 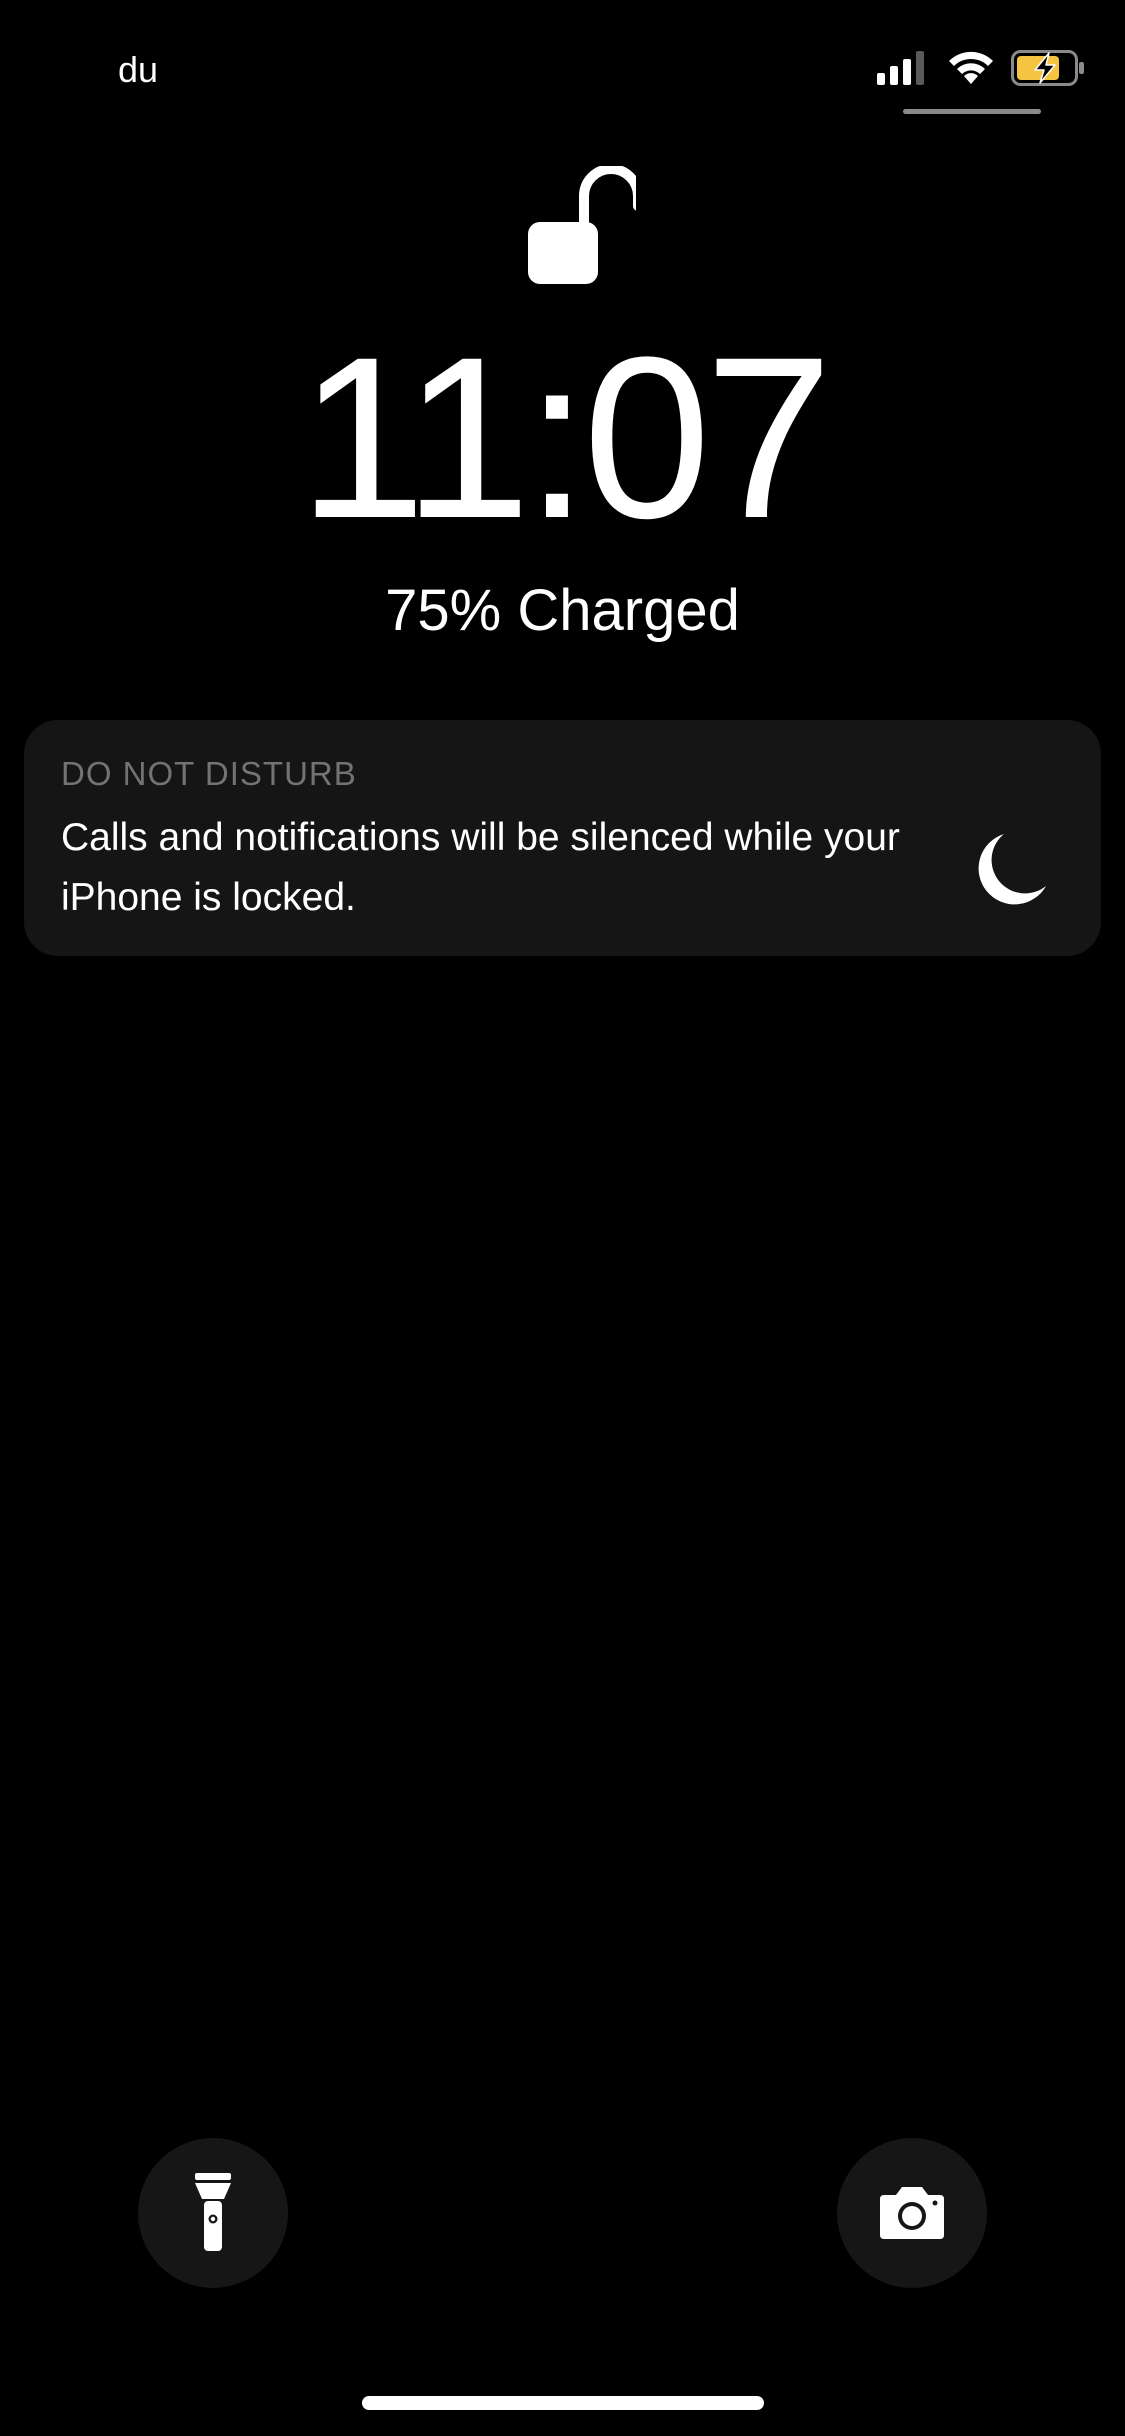 I want to click on camera-button, so click(x=912, y=2213).